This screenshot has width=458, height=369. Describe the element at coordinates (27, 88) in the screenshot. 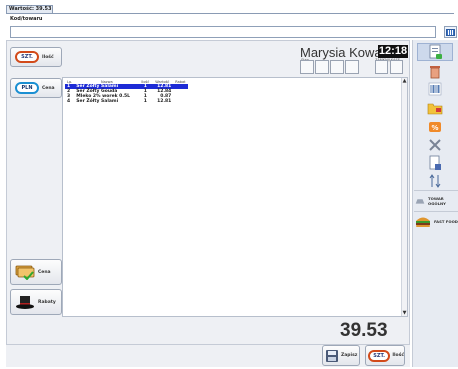

I see `pln-icon: PLN` at that location.